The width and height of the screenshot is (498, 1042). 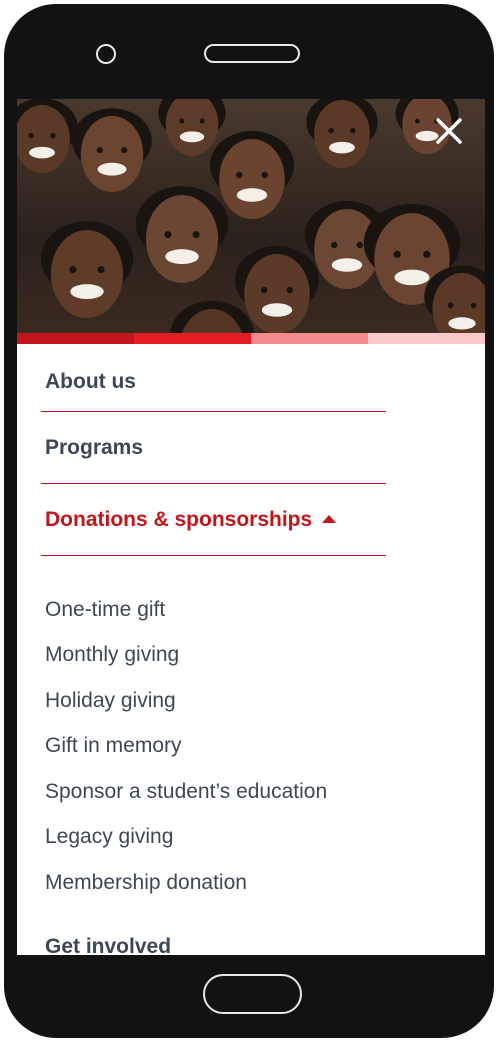 What do you see at coordinates (106, 54) in the screenshot?
I see `front-camera` at bounding box center [106, 54].